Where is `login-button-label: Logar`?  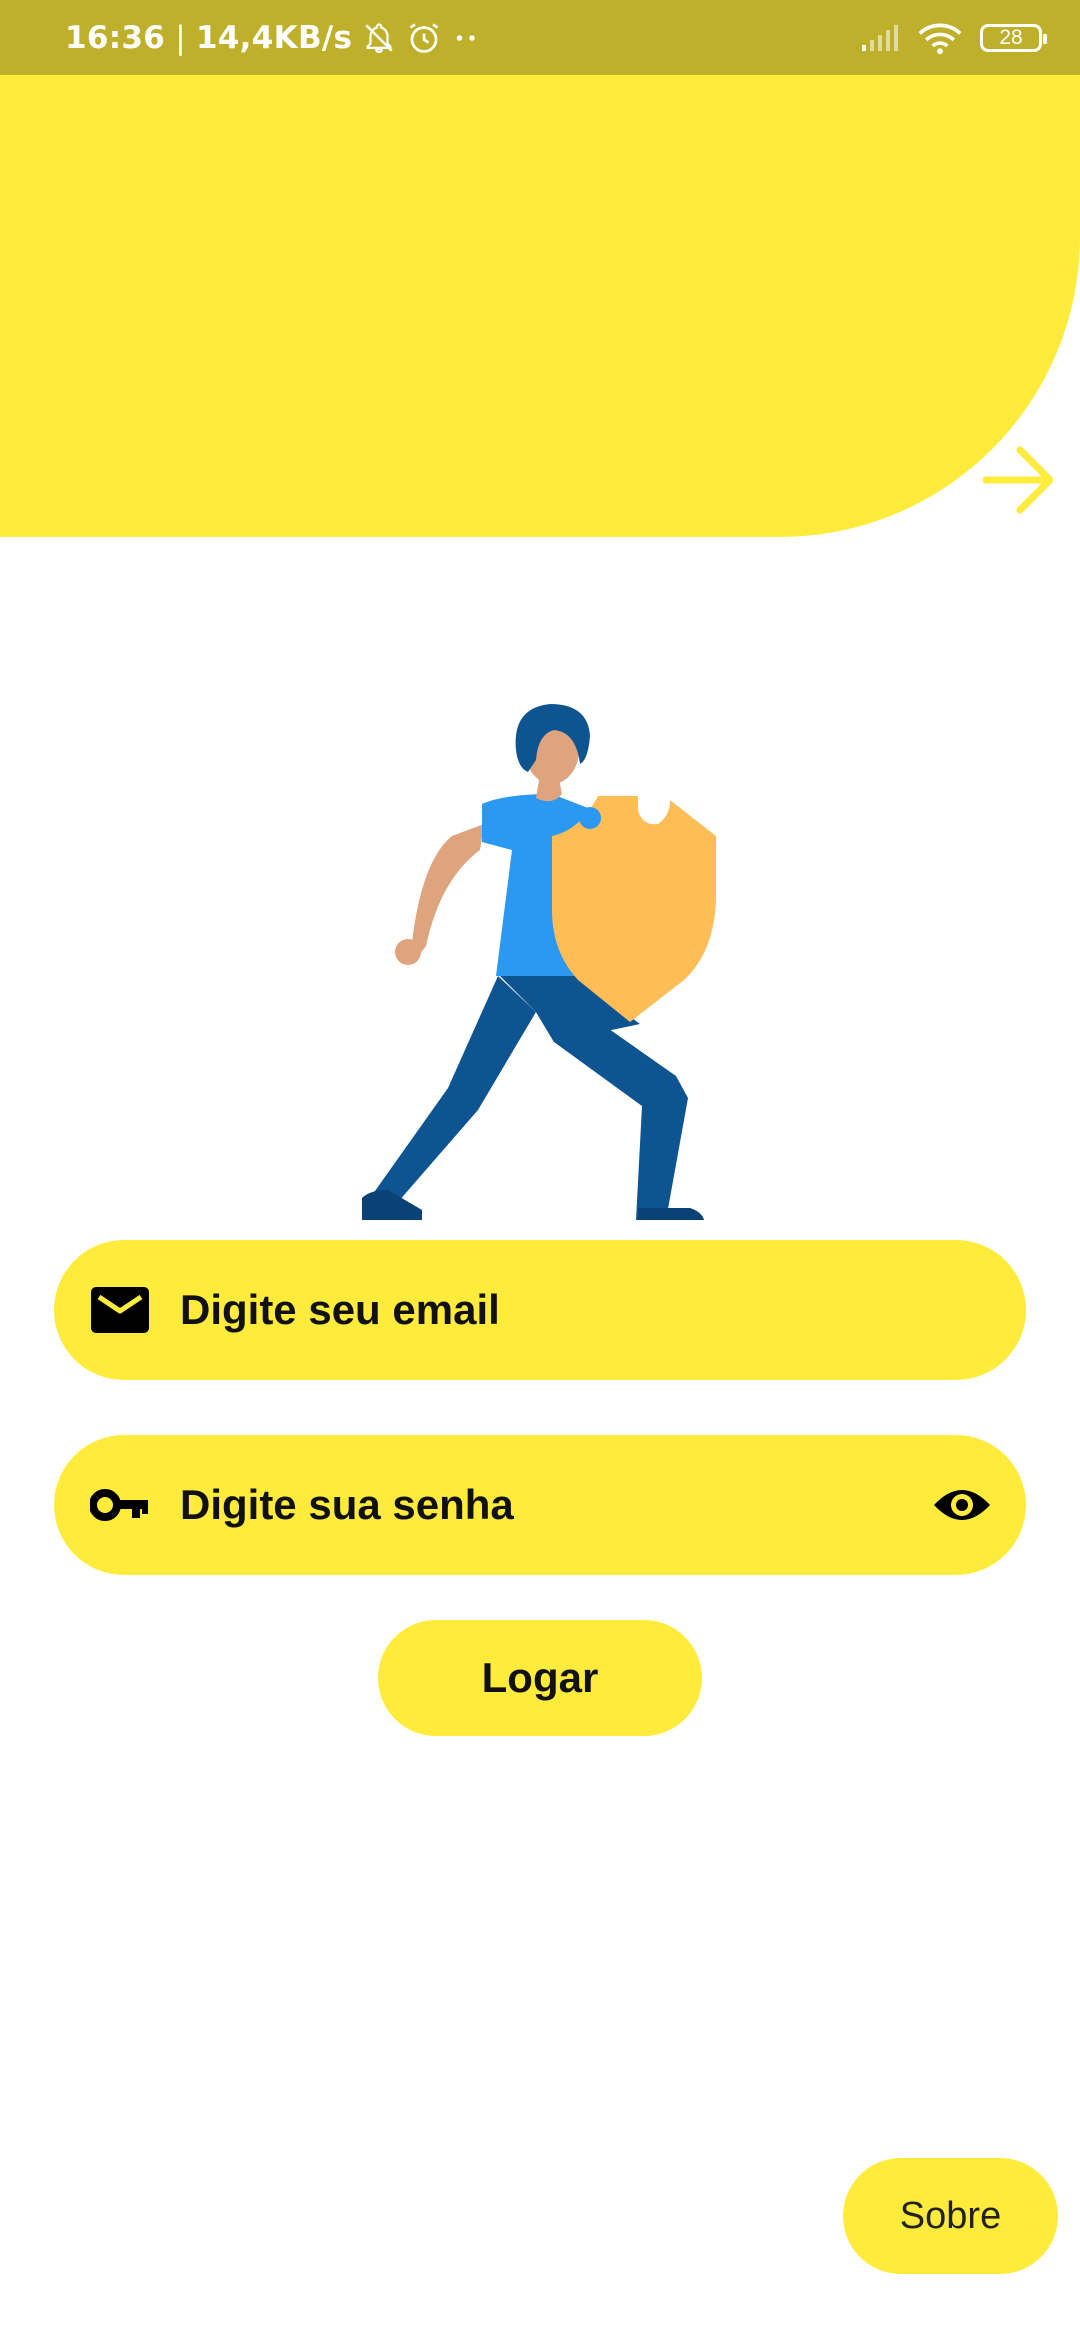 login-button-label: Logar is located at coordinates (540, 1677).